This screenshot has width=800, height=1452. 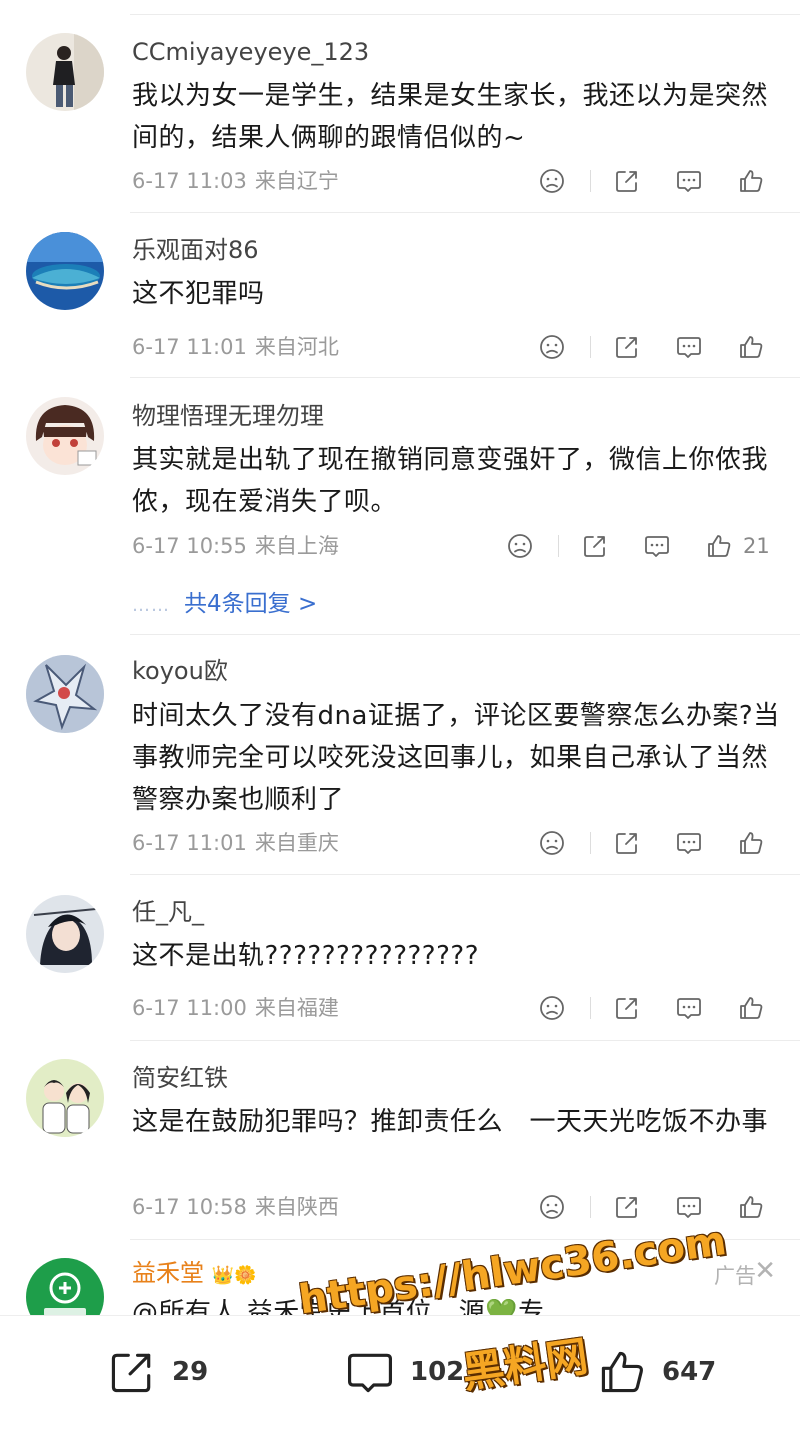 I want to click on comment-meta: 6-17 11:01 来自重庆, so click(x=235, y=843).